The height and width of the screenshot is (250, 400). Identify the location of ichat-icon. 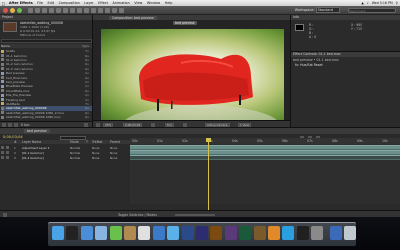
(115, 233).